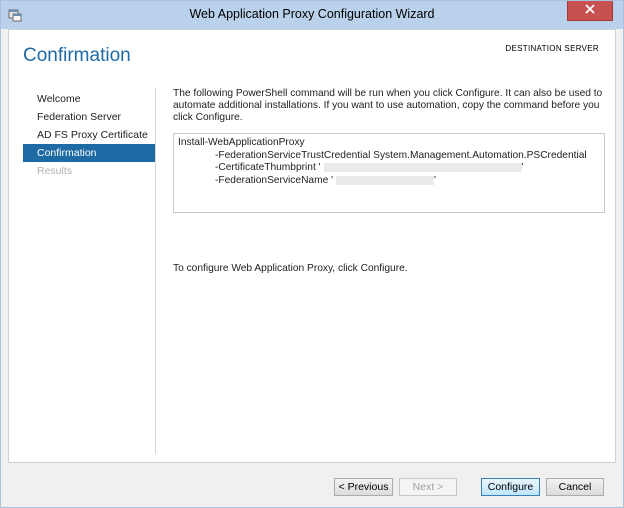 The image size is (624, 508). Describe the element at coordinates (428, 487) in the screenshot. I see `next-button: Next >` at that location.